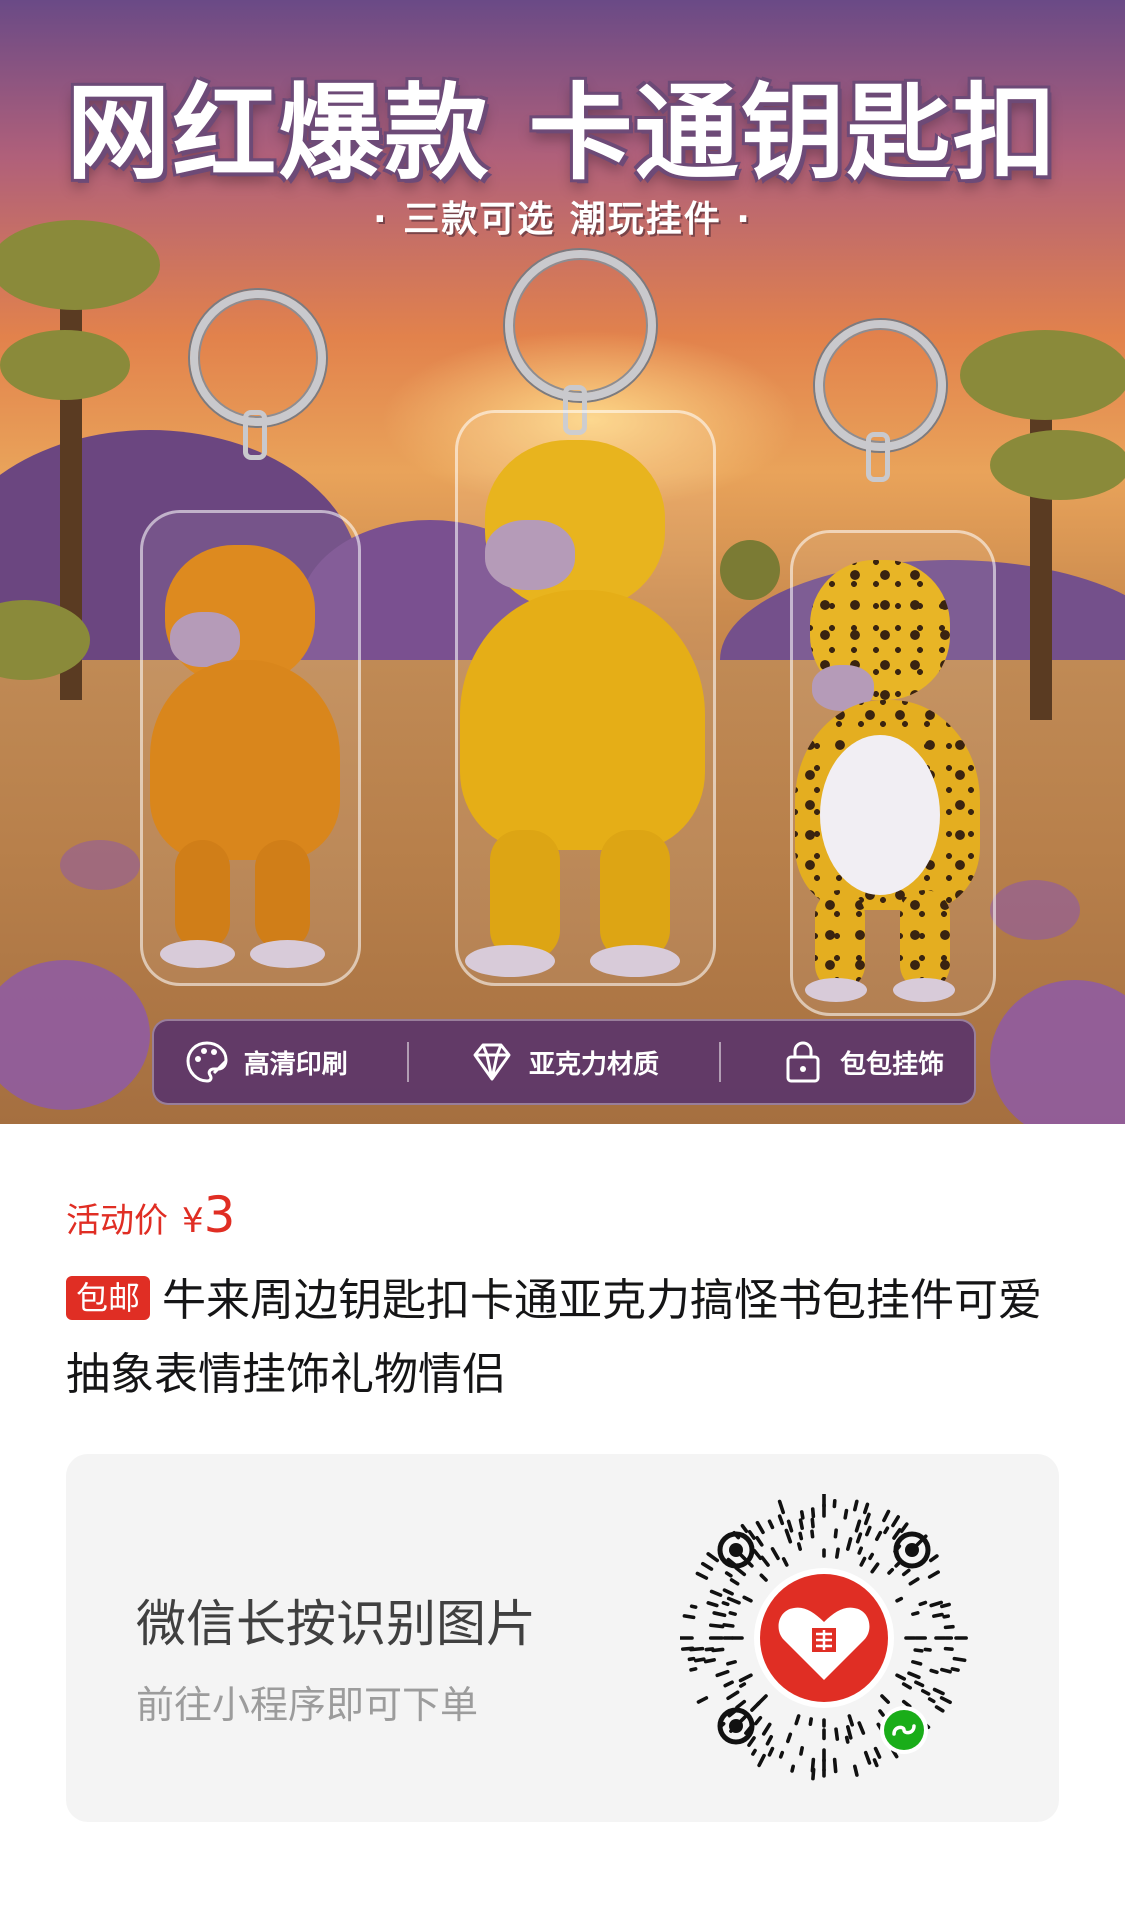 Image resolution: width=1125 pixels, height=1914 pixels. What do you see at coordinates (492, 1062) in the screenshot?
I see `diamond-icon` at bounding box center [492, 1062].